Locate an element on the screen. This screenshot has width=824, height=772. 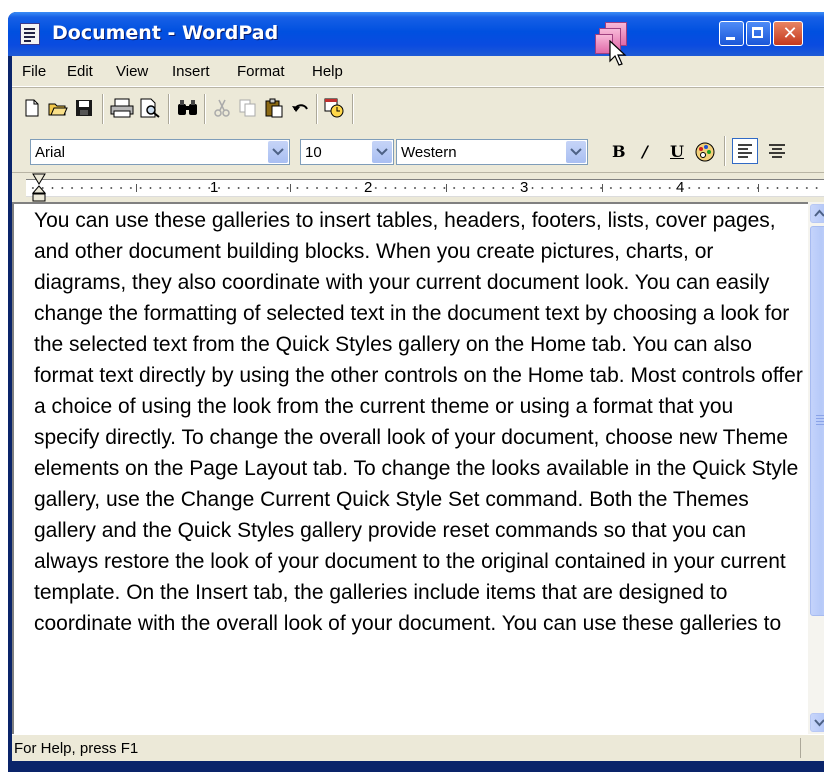
ruler-number: 2 is located at coordinates (368, 187).